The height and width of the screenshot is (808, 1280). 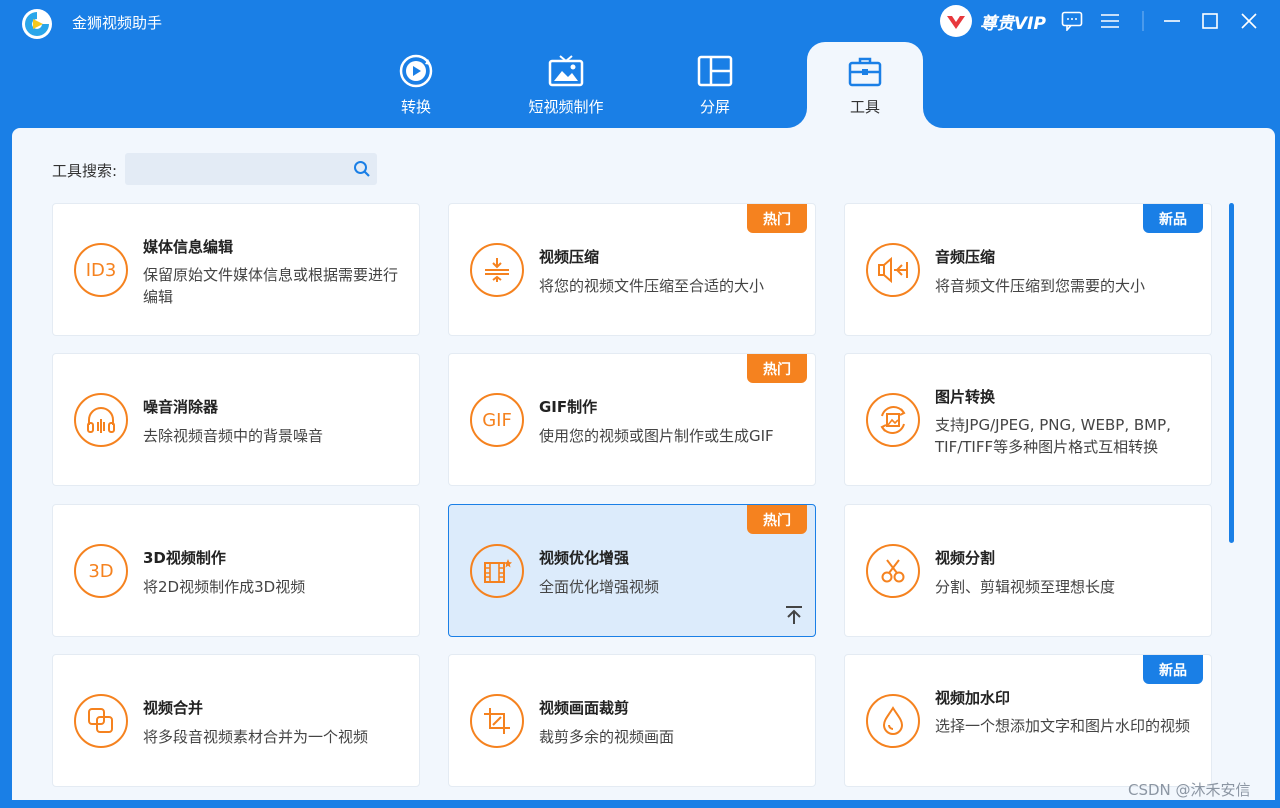 I want to click on tool-card-video-watermark: 新品 视频加水印 选择一个想添加文字和图片水印的视频, so click(x=1028, y=720).